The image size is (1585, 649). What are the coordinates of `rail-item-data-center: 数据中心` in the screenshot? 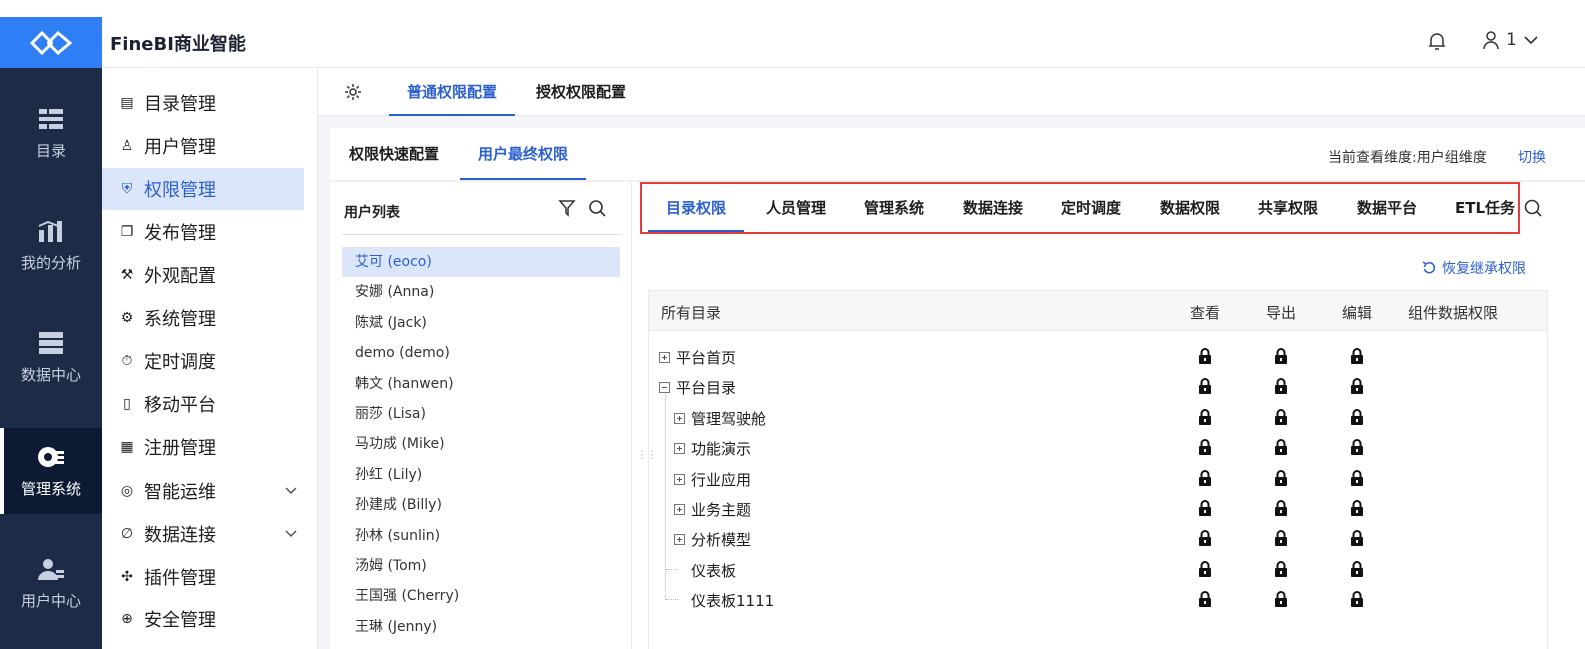 It's located at (51, 357).